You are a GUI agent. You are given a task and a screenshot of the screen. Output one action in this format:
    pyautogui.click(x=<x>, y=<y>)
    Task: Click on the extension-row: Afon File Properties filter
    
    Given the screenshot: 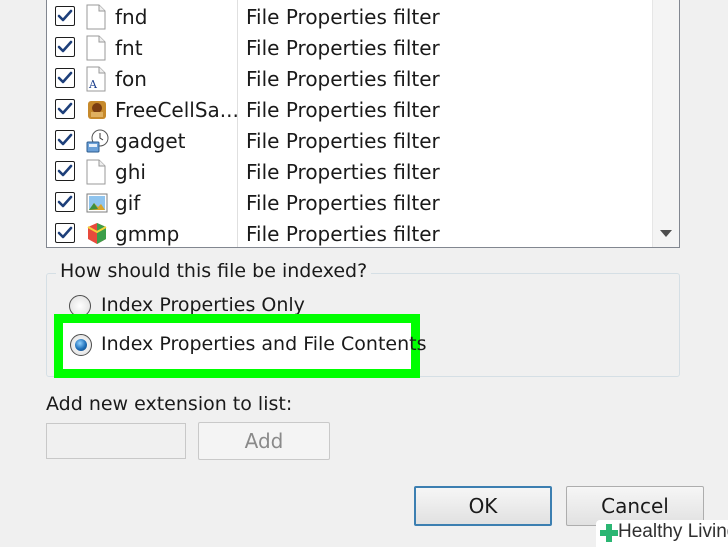 What is the action you would take?
    pyautogui.click(x=349, y=78)
    